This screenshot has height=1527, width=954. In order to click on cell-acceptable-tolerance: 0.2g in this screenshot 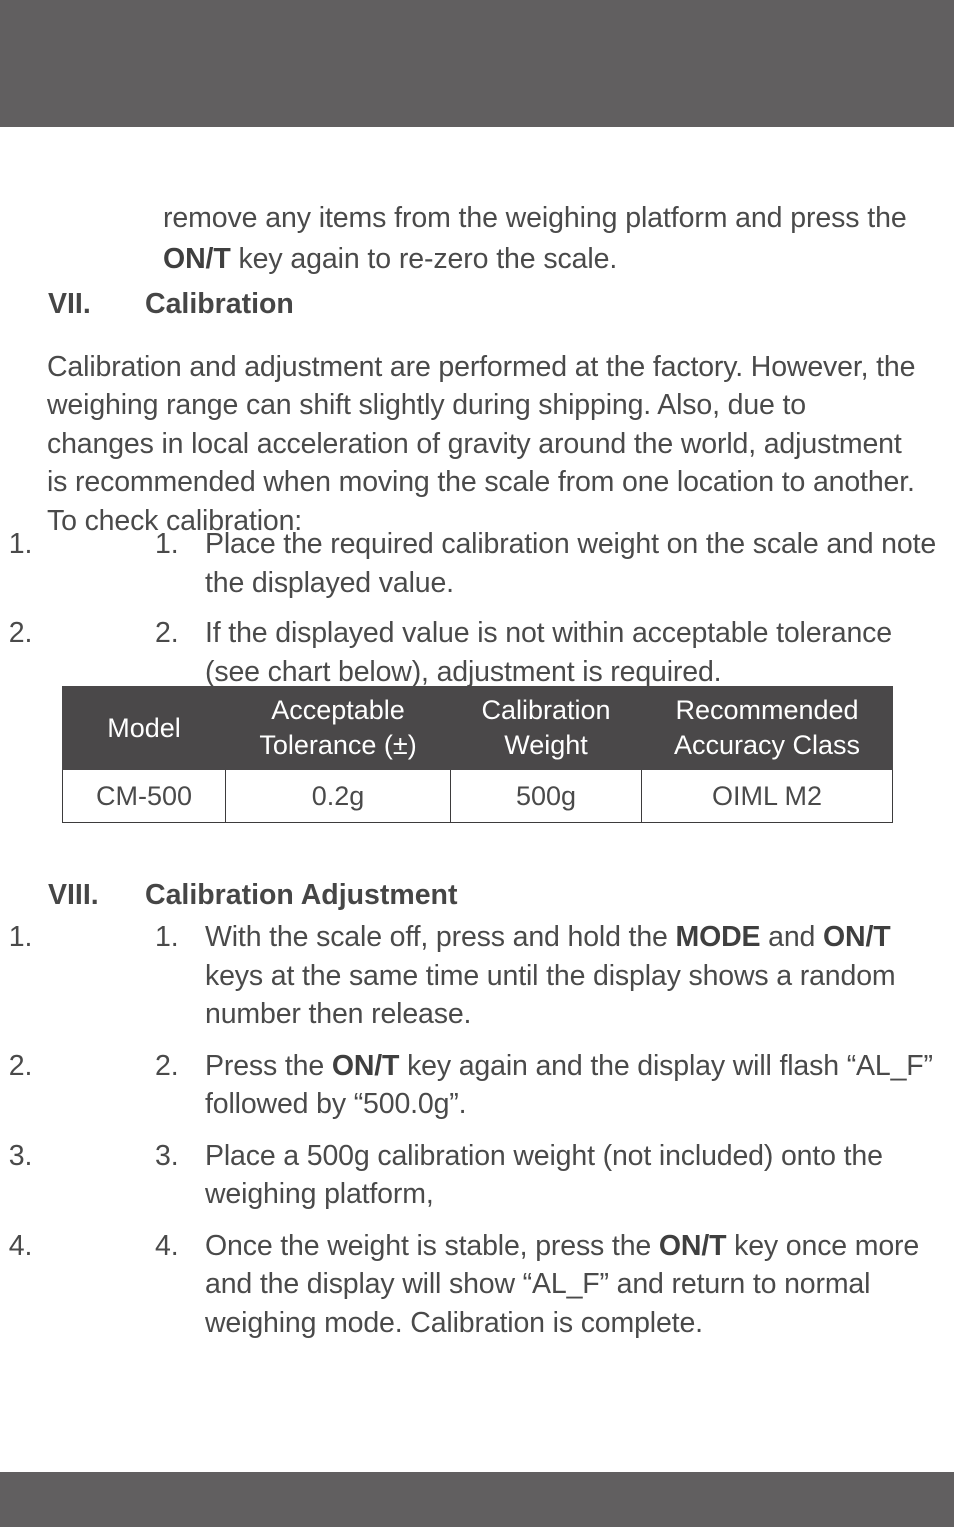, I will do `click(338, 796)`.